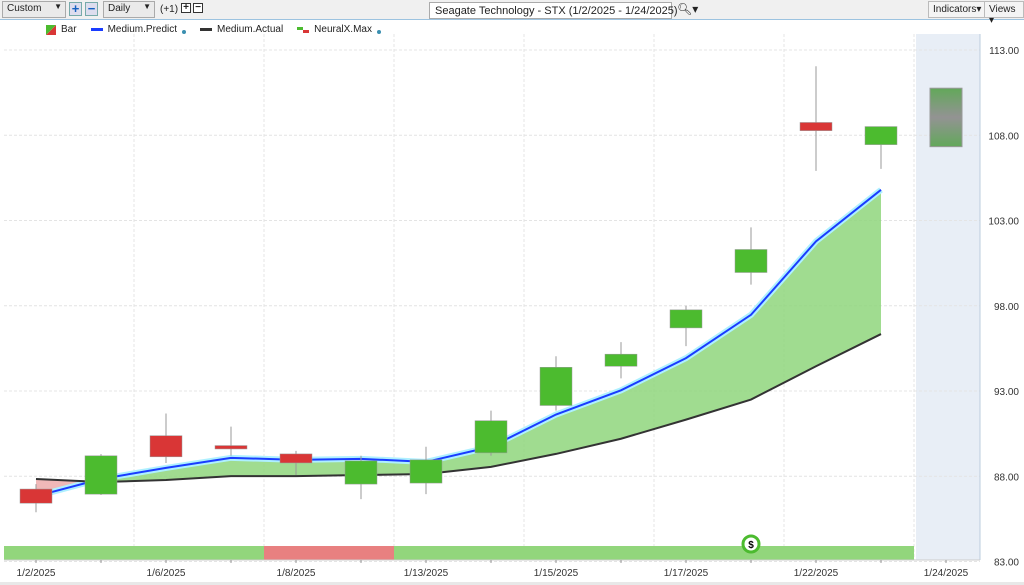 Image resolution: width=1024 pixels, height=585 pixels. What do you see at coordinates (250, 29) in the screenshot?
I see `legend-label: Medium.Actual` at bounding box center [250, 29].